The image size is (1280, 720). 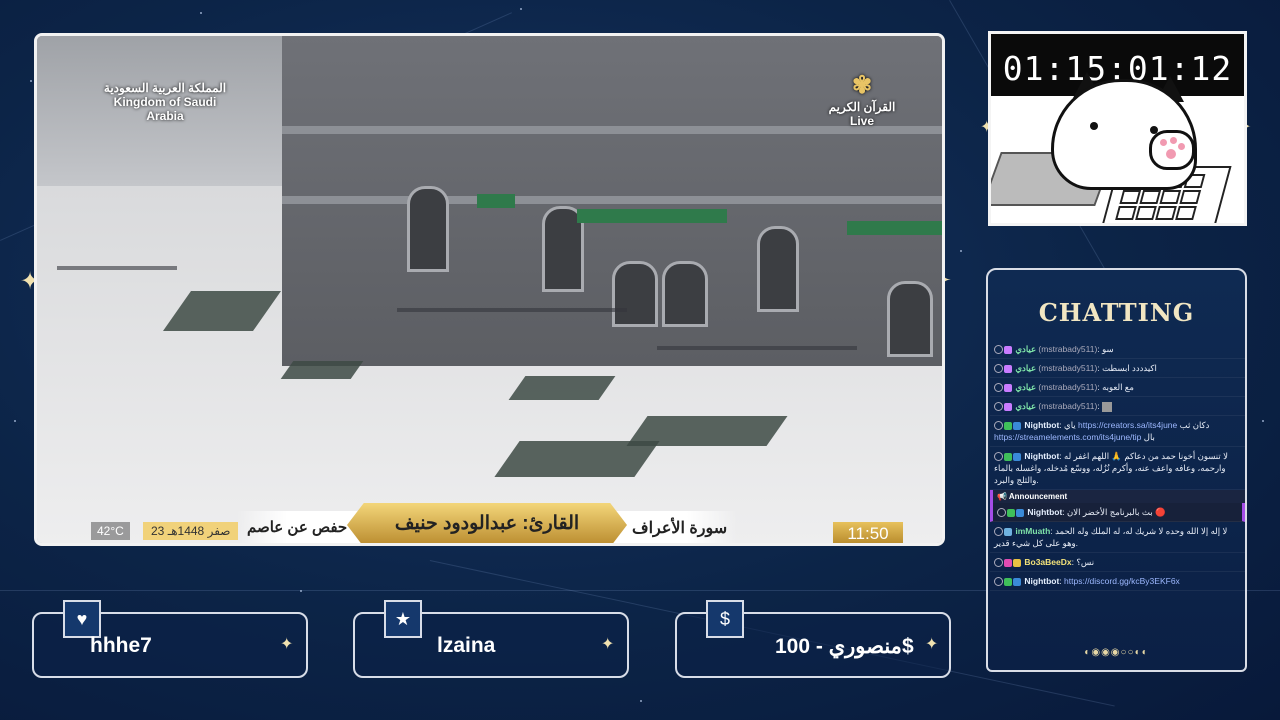 What do you see at coordinates (862, 85) in the screenshot?
I see `emblem-icon: ✾` at bounding box center [862, 85].